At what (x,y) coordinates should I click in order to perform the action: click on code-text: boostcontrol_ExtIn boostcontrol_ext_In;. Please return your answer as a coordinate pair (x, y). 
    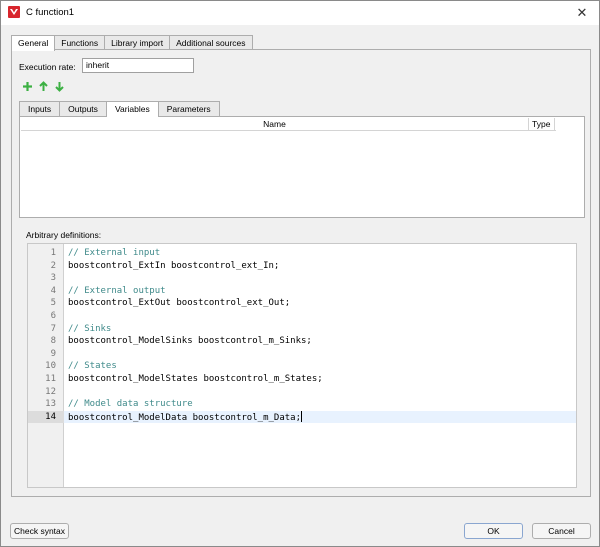
    Looking at the image, I should click on (174, 265).